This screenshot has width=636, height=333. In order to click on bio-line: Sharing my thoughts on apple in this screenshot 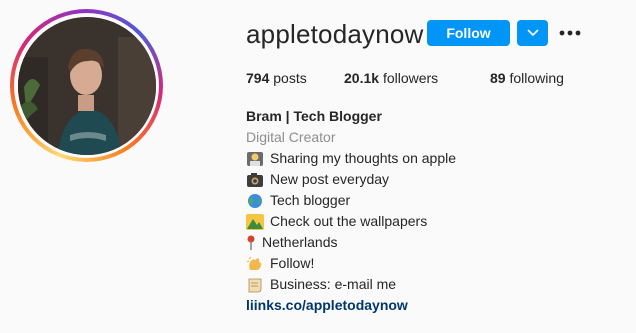, I will do `click(351, 158)`.